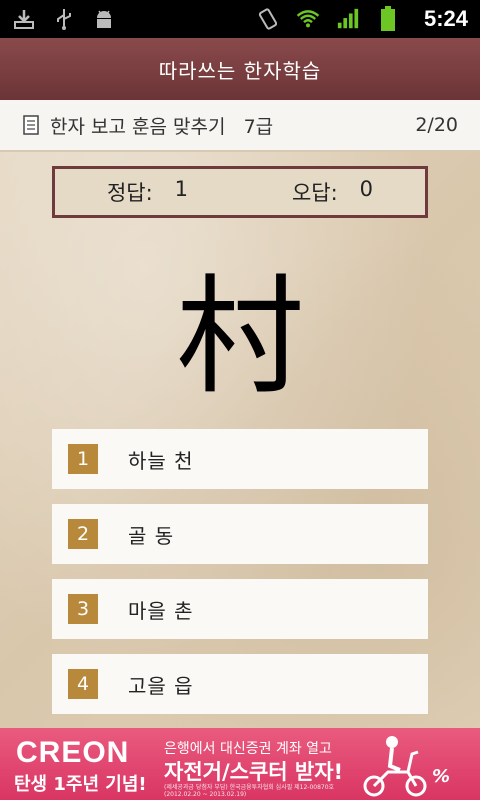  What do you see at coordinates (348, 19) in the screenshot?
I see `signal-icon` at bounding box center [348, 19].